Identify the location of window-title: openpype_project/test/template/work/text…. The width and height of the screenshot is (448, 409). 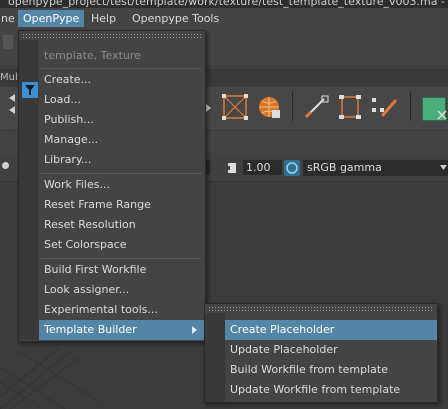
(228, 4).